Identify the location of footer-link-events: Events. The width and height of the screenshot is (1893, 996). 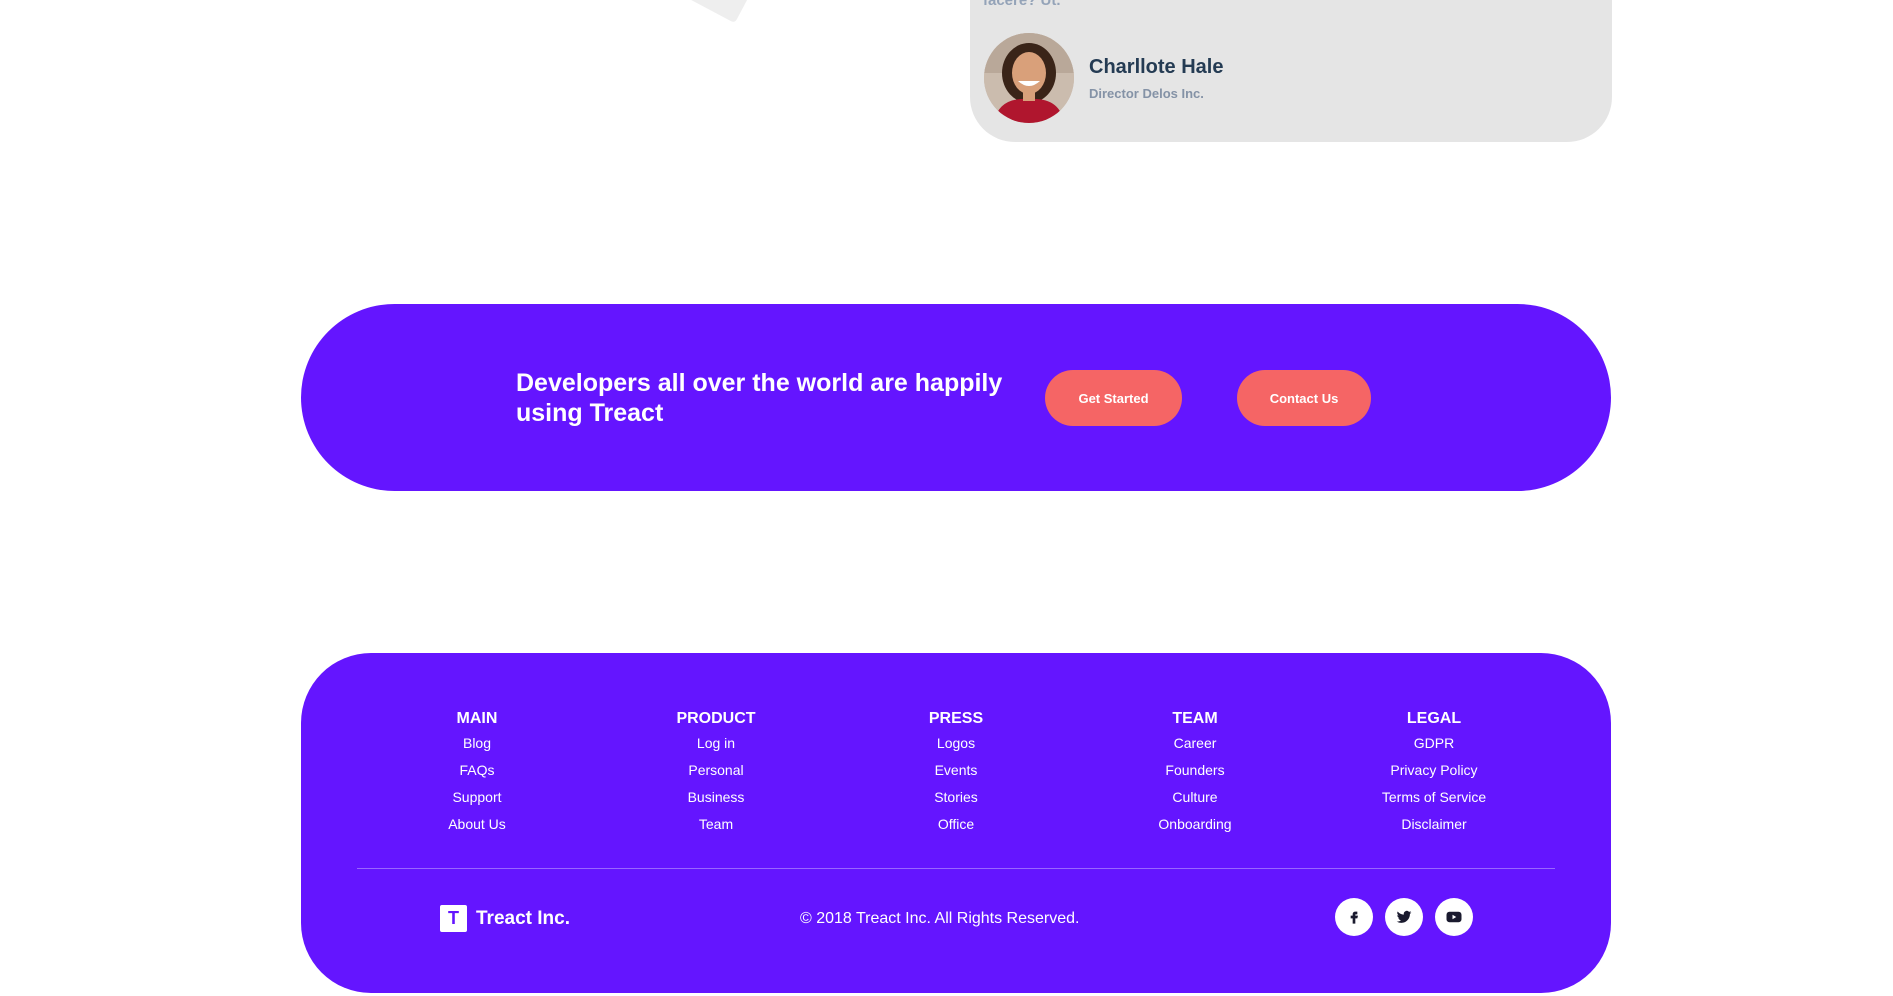
(956, 770).